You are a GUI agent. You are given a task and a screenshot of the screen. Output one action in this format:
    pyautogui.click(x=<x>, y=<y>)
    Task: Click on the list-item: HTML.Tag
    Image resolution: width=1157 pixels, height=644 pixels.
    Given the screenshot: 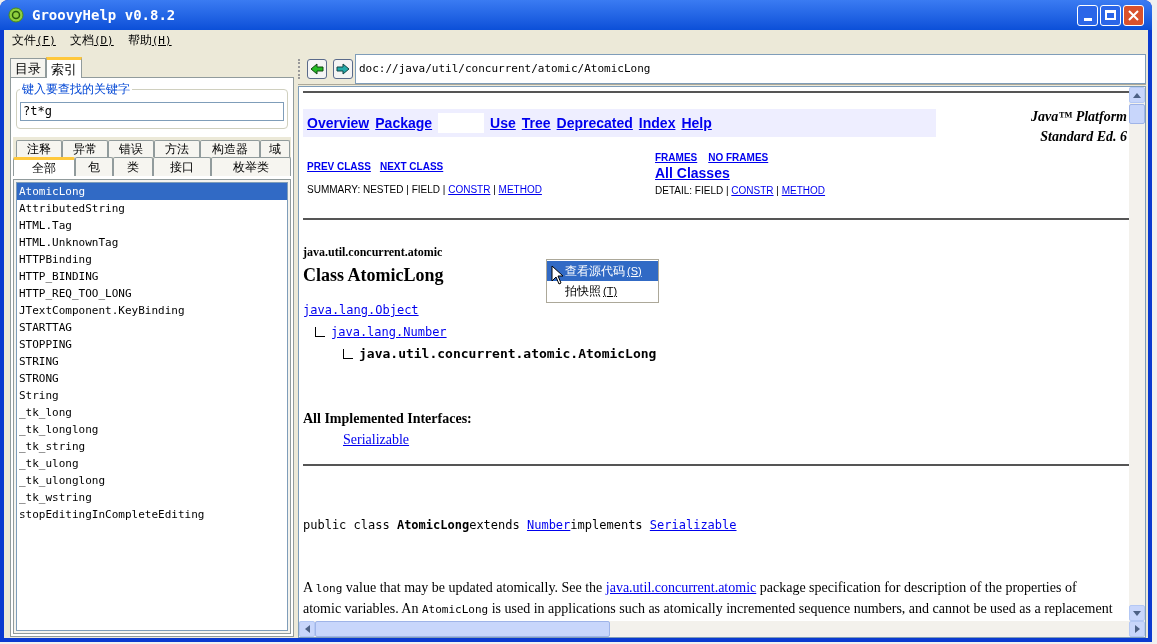 What is the action you would take?
    pyautogui.click(x=152, y=225)
    